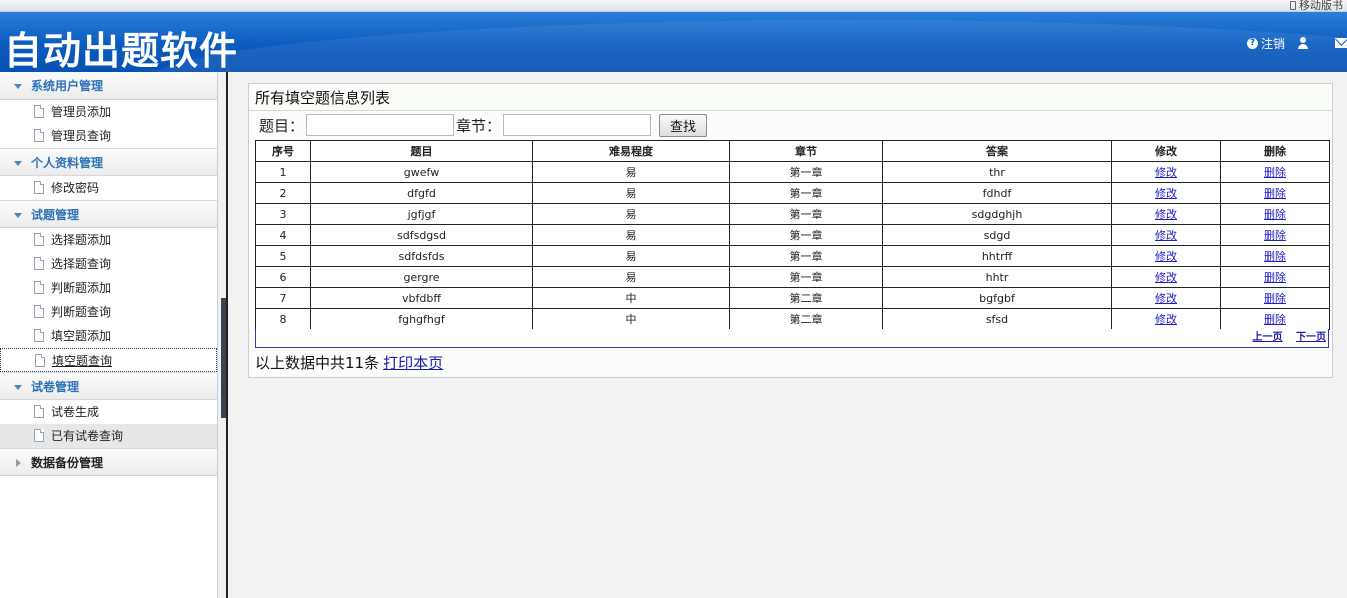 This screenshot has height=598, width=1347. What do you see at coordinates (108, 86) in the screenshot?
I see `sidebar-group-system-users: 系统用户管理` at bounding box center [108, 86].